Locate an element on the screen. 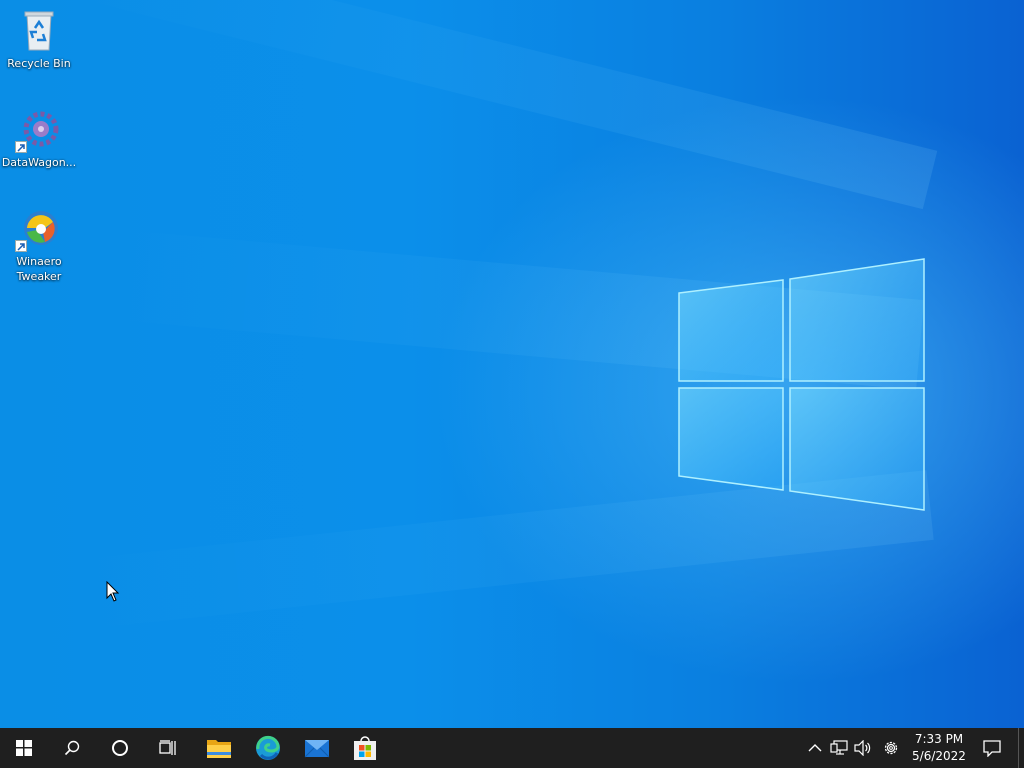 The width and height of the screenshot is (1024, 768). mail-icon is located at coordinates (317, 749).